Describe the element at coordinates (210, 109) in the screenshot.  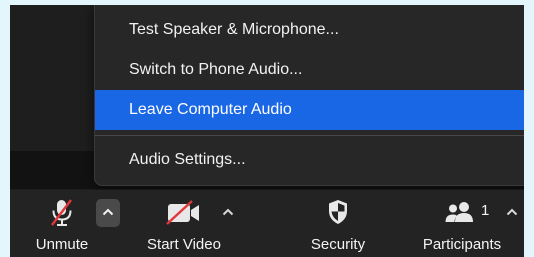
I see `menu-item-label: Leave Computer Audio` at that location.